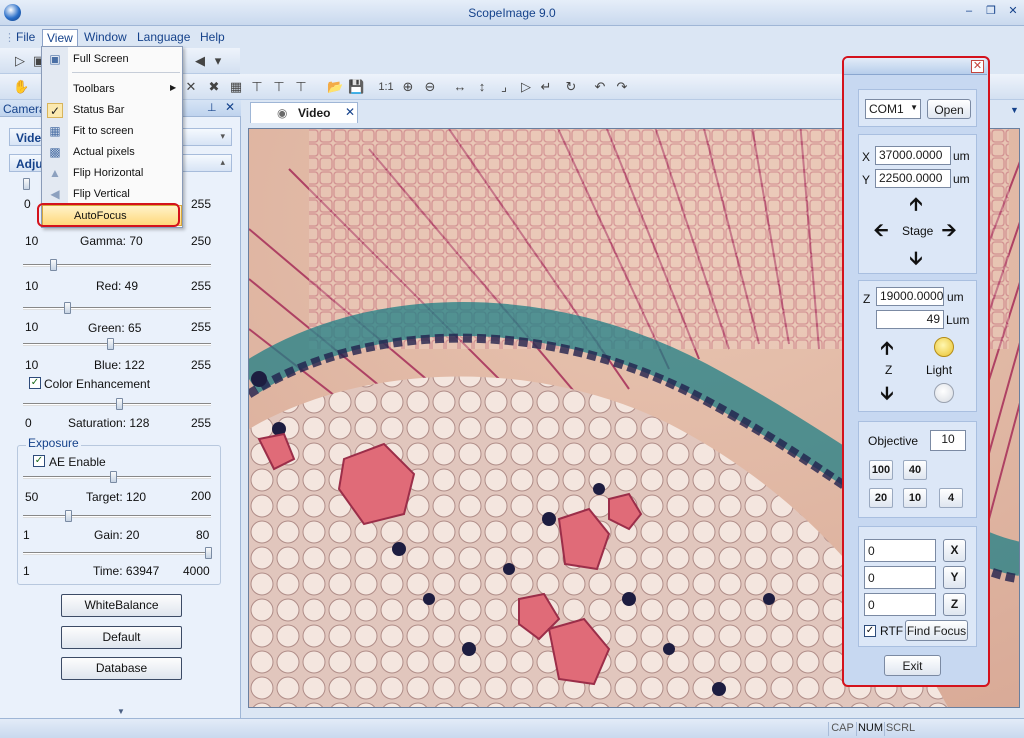 This screenshot has height=738, width=1024. Describe the element at coordinates (21, 87) in the screenshot. I see `hand-icon: ✋` at that location.